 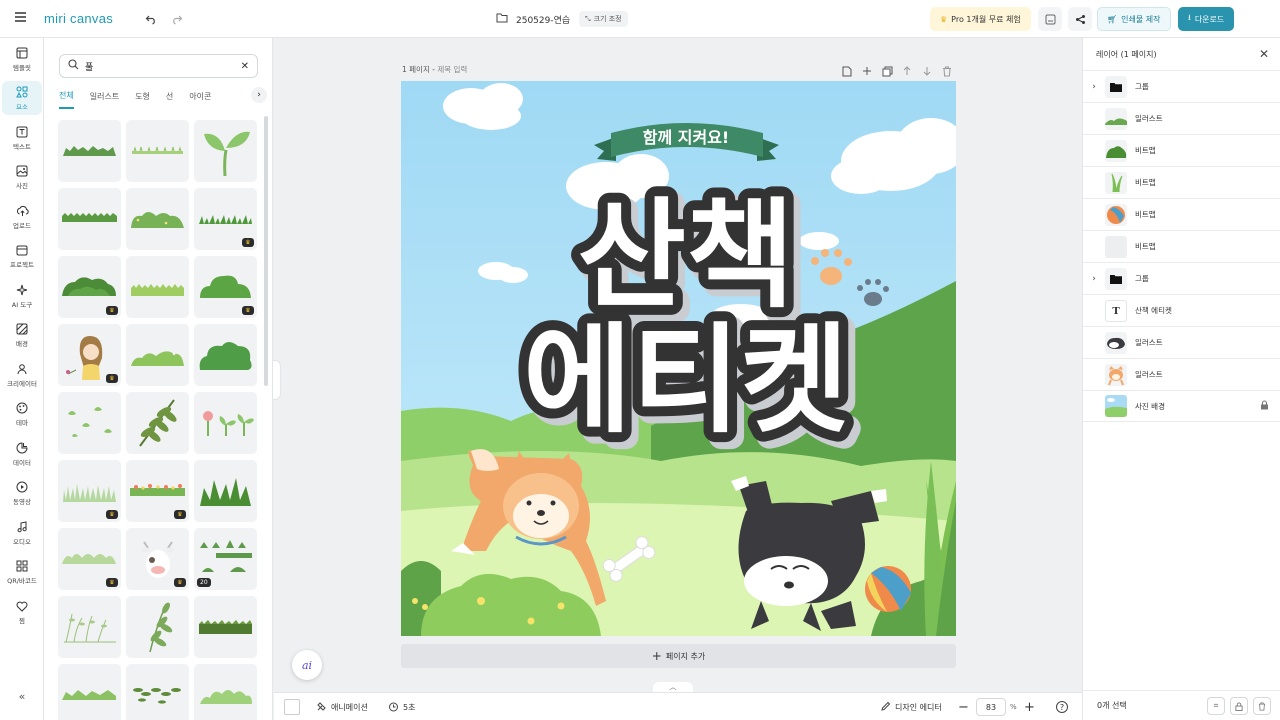 What do you see at coordinates (292, 706) in the screenshot?
I see `background-color-swatch` at bounding box center [292, 706].